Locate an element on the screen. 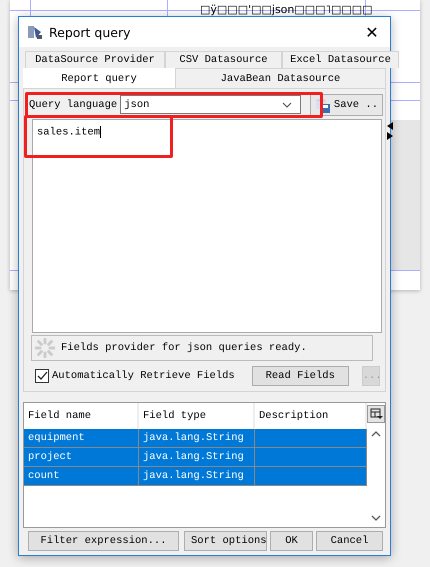 The width and height of the screenshot is (430, 567). query-language-dropdown: json is located at coordinates (210, 104).